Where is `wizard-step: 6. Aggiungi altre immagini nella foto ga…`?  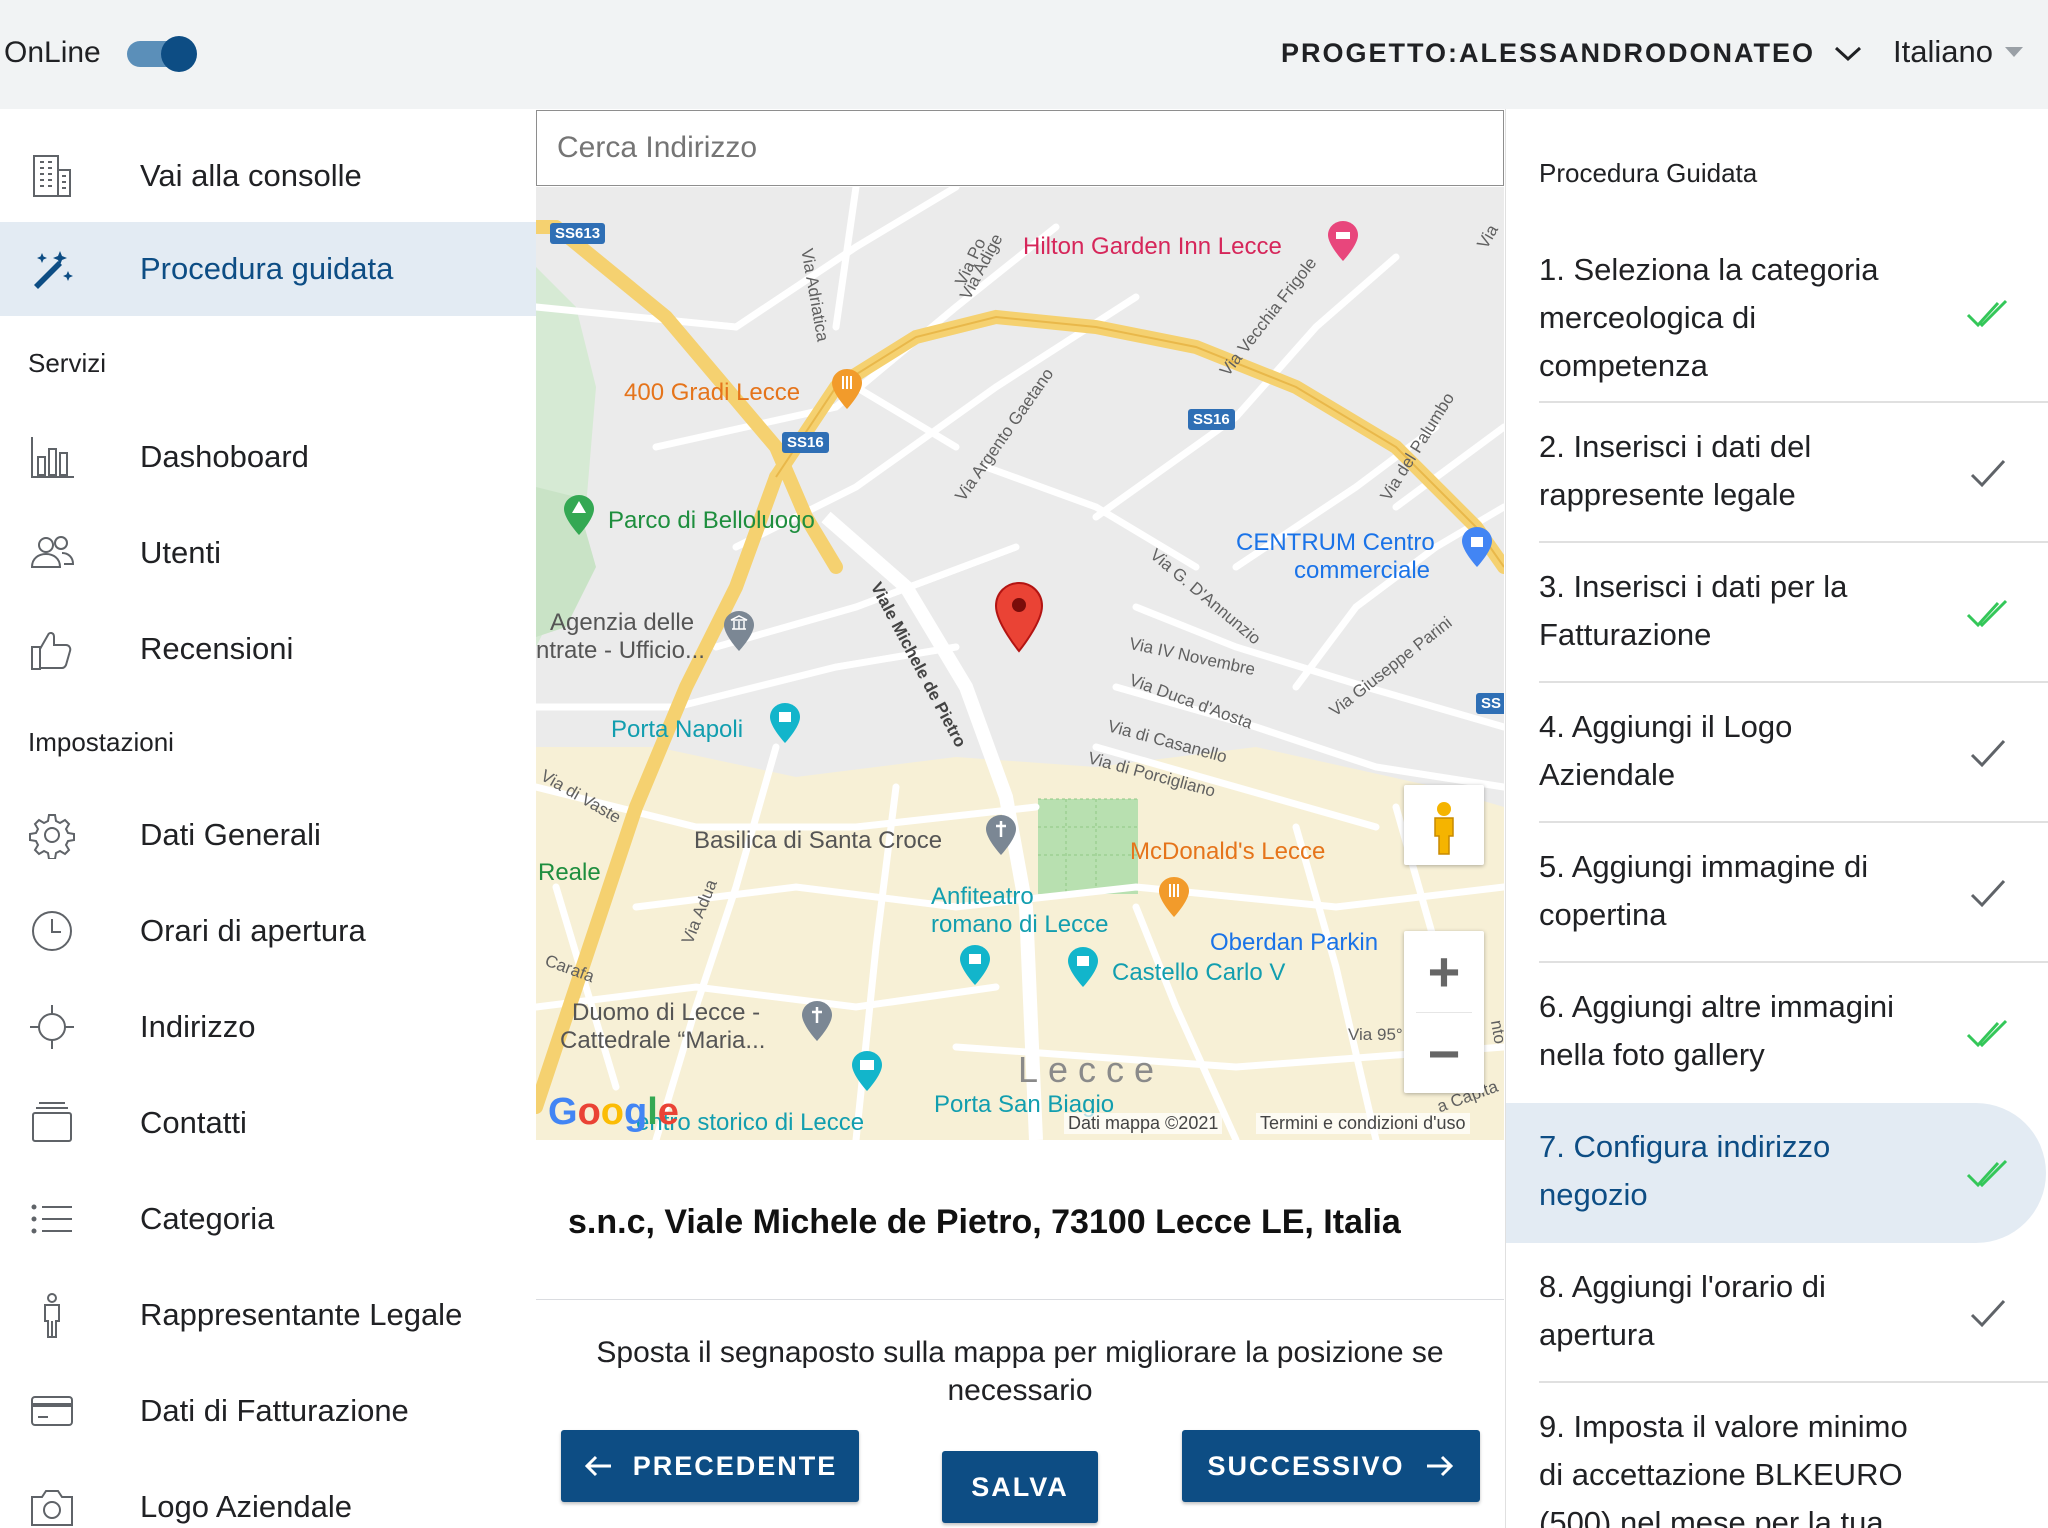 wizard-step: 6. Aggiungi altre immagini nella foto ga… is located at coordinates (1777, 1033).